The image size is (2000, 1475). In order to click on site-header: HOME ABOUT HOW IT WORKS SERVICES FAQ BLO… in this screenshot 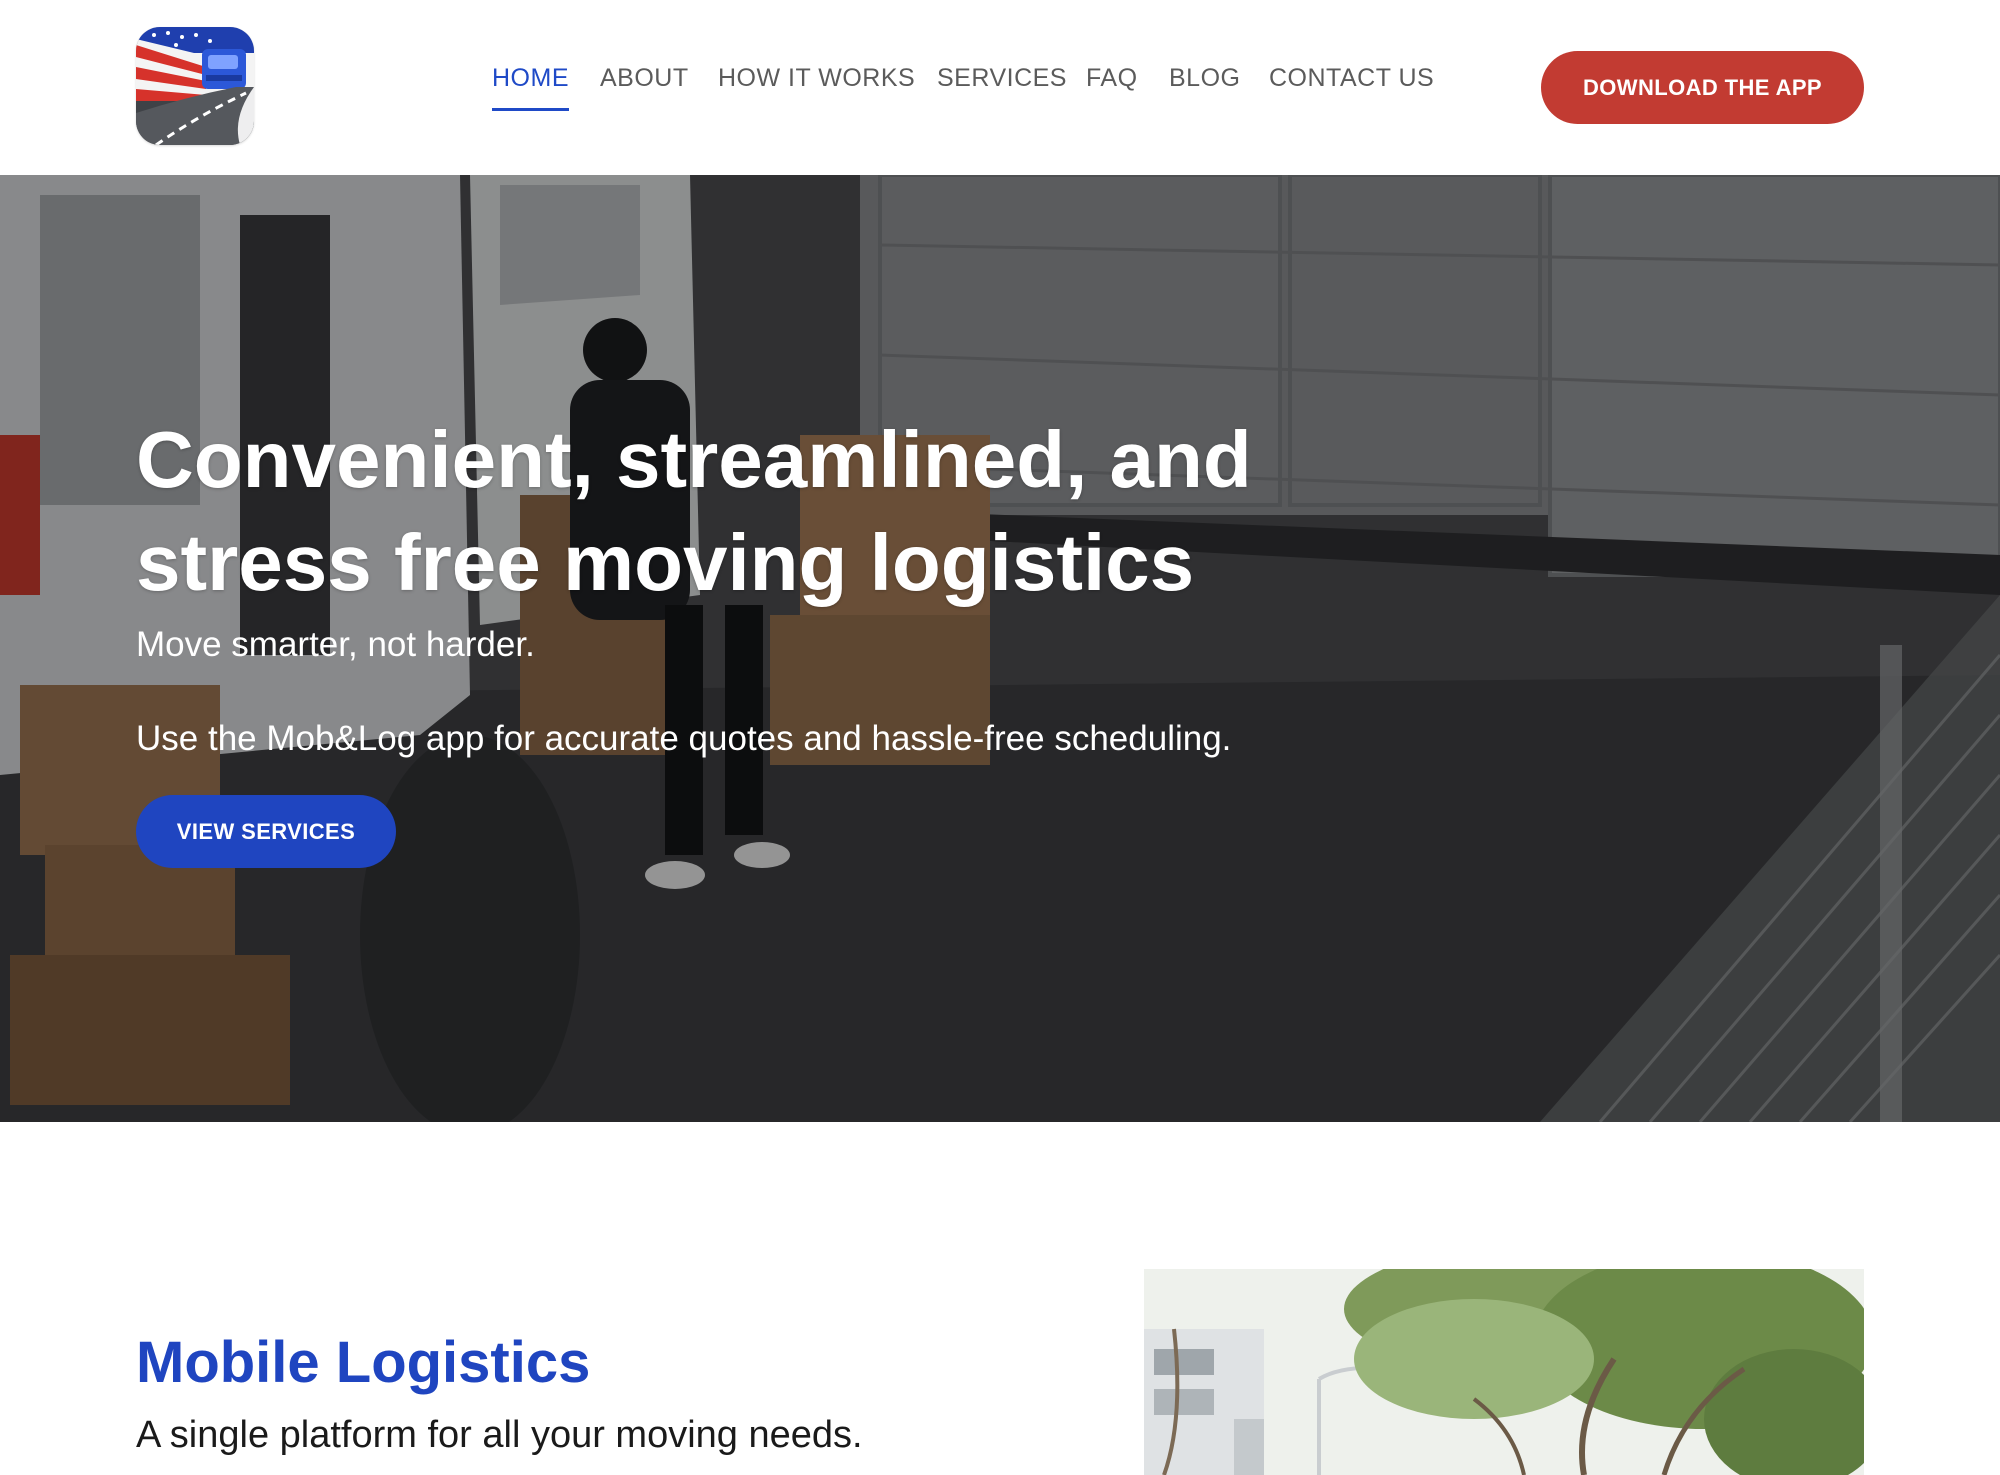, I will do `click(1000, 87)`.